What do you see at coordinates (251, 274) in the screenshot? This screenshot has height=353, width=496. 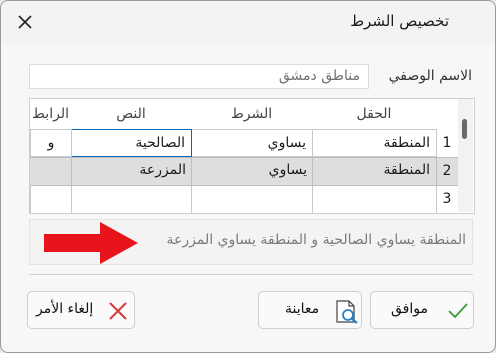 I see `divider` at bounding box center [251, 274].